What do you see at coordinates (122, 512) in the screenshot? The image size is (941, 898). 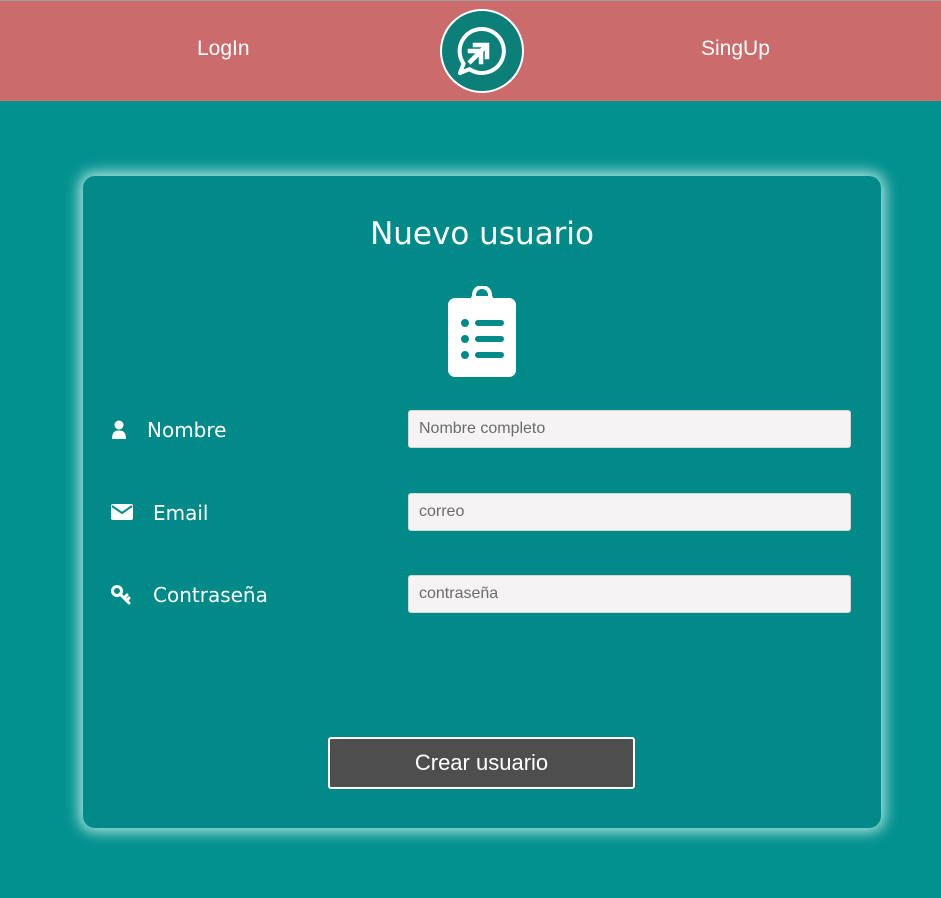 I see `envelope-icon` at bounding box center [122, 512].